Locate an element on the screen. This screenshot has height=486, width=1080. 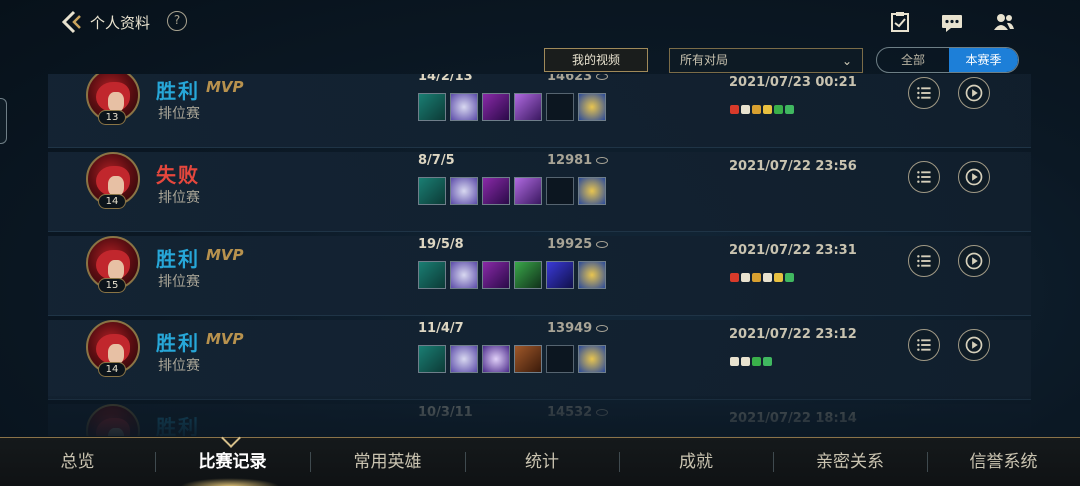
tab-achievements: 成就 is located at coordinates (696, 462).